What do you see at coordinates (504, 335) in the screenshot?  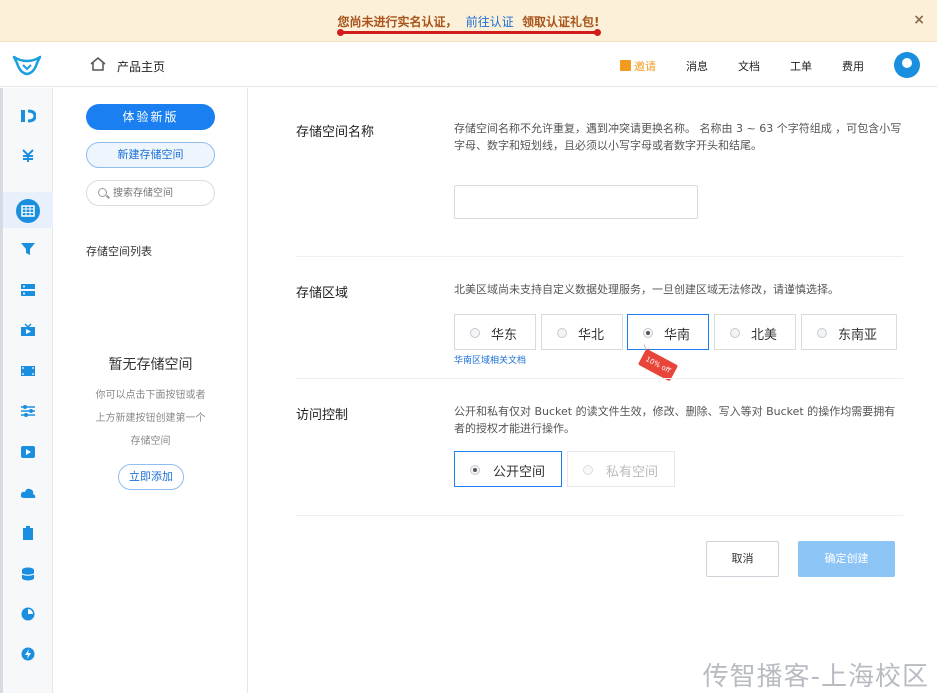 I see `region-option-label: 华东` at bounding box center [504, 335].